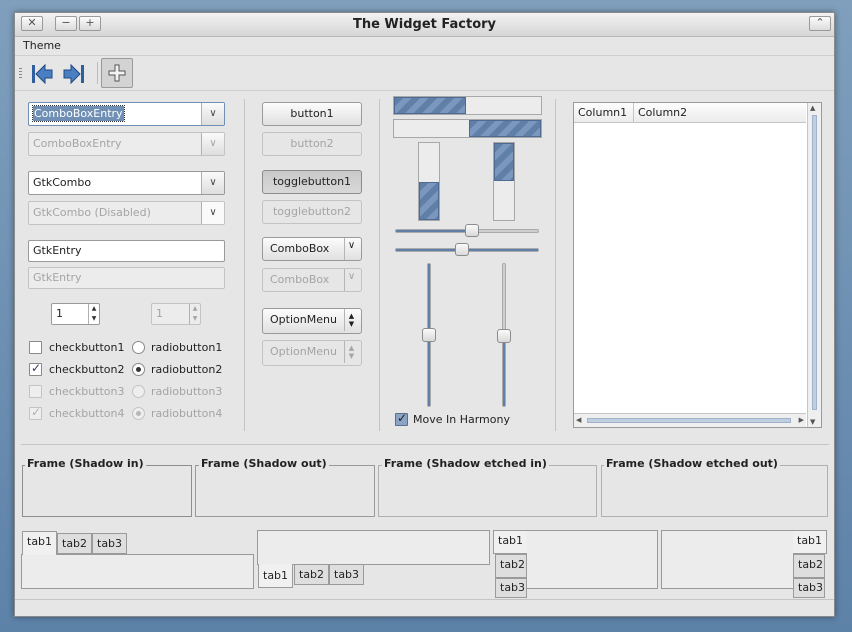 The height and width of the screenshot is (632, 852). Describe the element at coordinates (115, 114) in the screenshot. I see `combo-box-entry-text: ComboBoxEntry` at that location.